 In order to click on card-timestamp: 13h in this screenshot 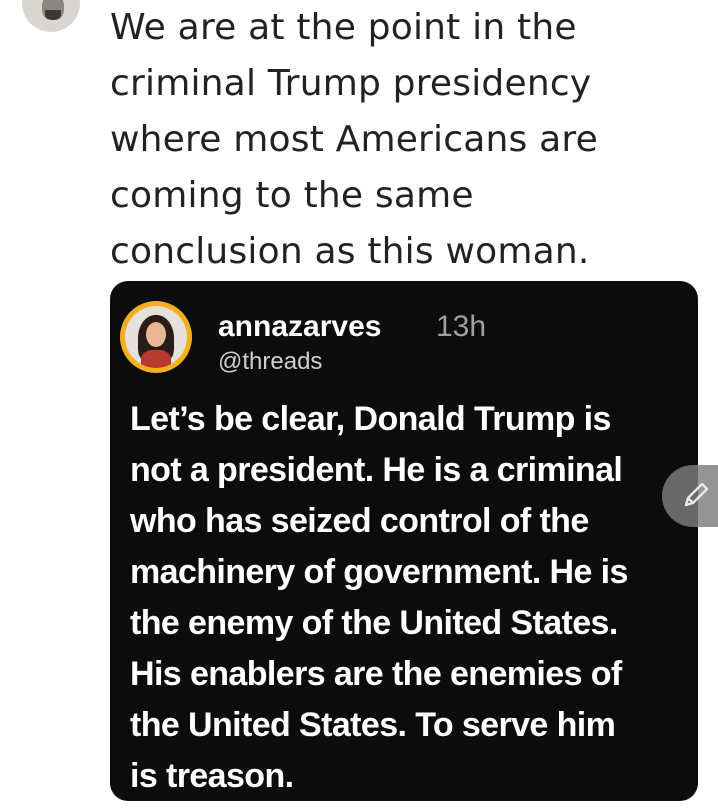, I will do `click(461, 326)`.